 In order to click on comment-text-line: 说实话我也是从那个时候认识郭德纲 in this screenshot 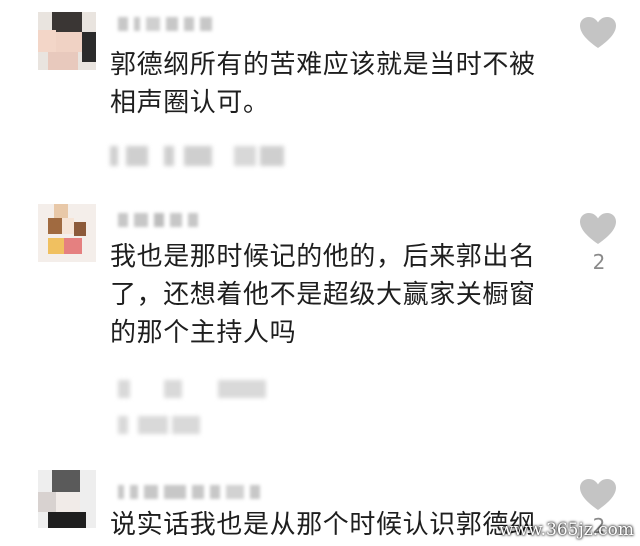, I will do `click(323, 525)`.